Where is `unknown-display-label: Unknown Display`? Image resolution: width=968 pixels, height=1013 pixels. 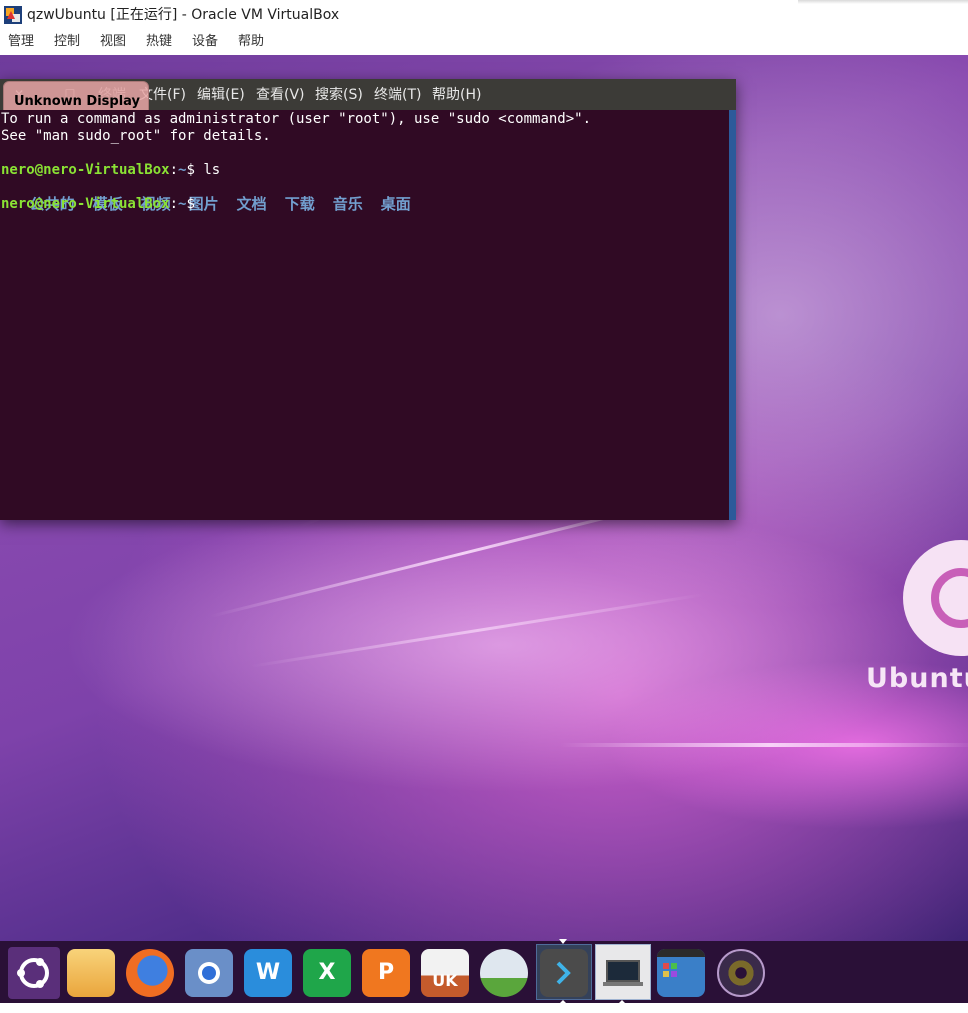 unknown-display-label: Unknown Display is located at coordinates (77, 101).